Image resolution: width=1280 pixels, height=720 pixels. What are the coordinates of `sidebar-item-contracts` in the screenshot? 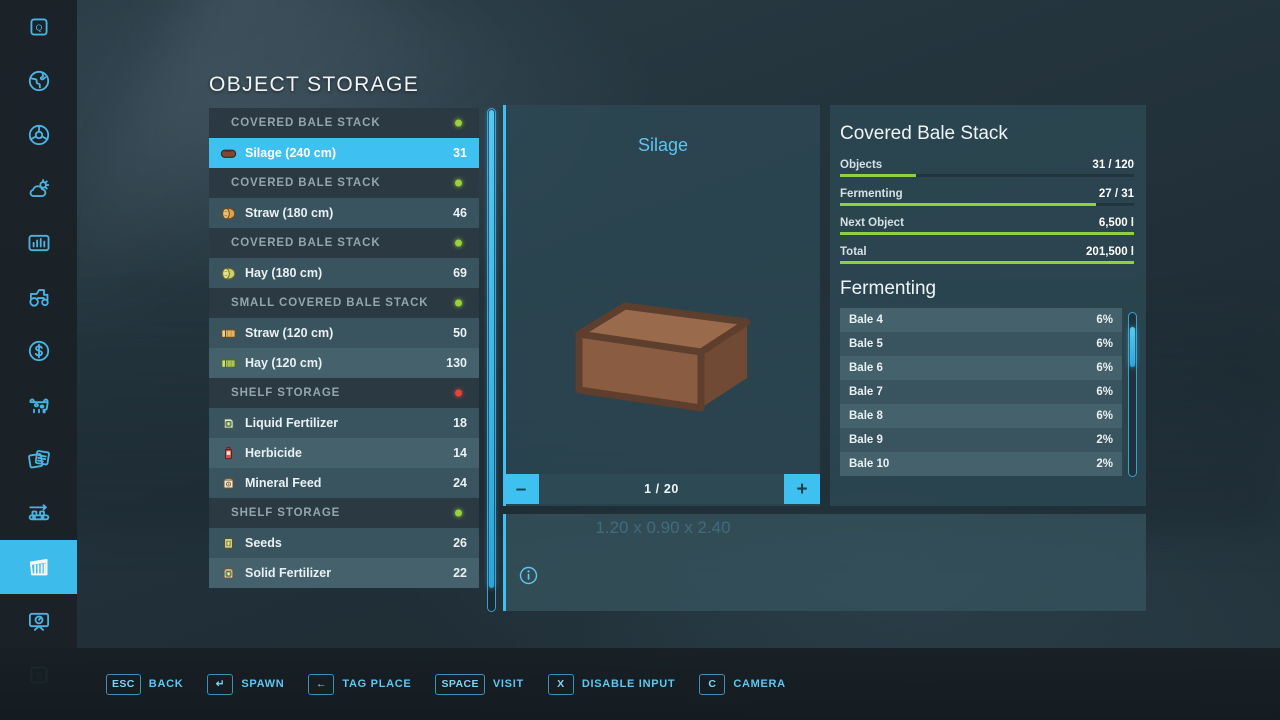 It's located at (38, 459).